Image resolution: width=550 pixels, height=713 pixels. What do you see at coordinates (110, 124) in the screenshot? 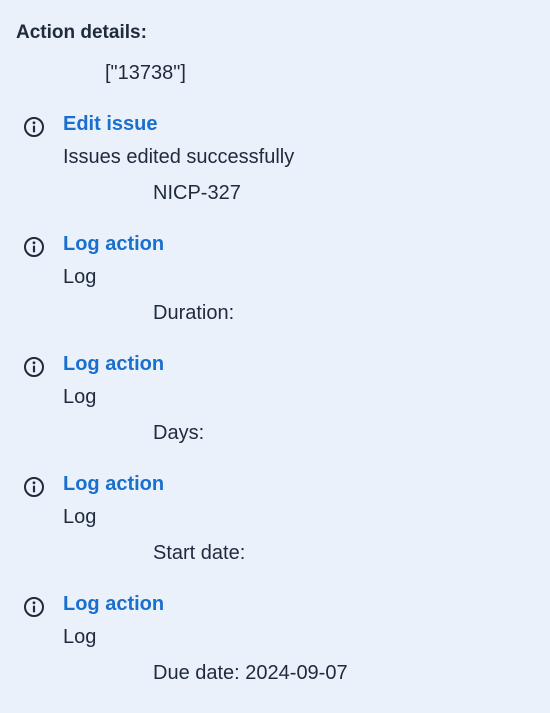
I see `entry-title-link: Edit issue` at bounding box center [110, 124].